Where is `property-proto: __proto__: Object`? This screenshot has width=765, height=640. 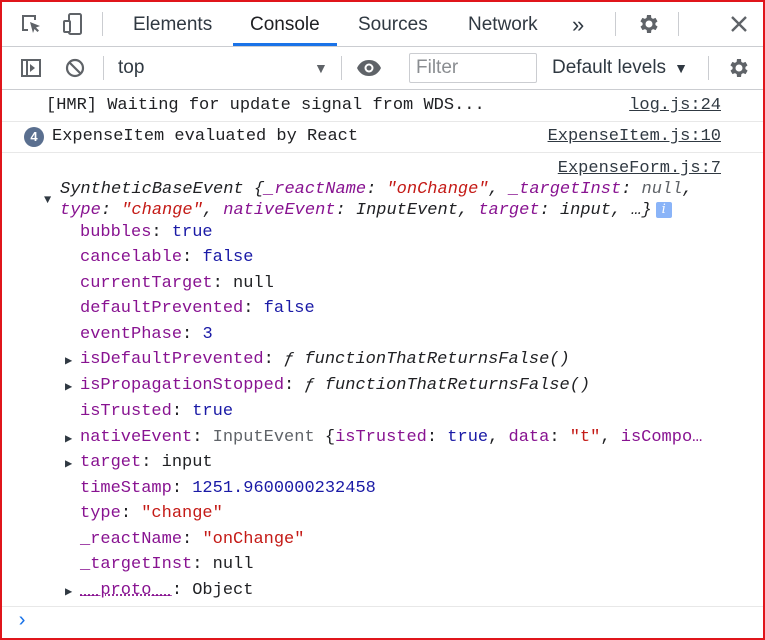 property-proto: __proto__: Object is located at coordinates (166, 590).